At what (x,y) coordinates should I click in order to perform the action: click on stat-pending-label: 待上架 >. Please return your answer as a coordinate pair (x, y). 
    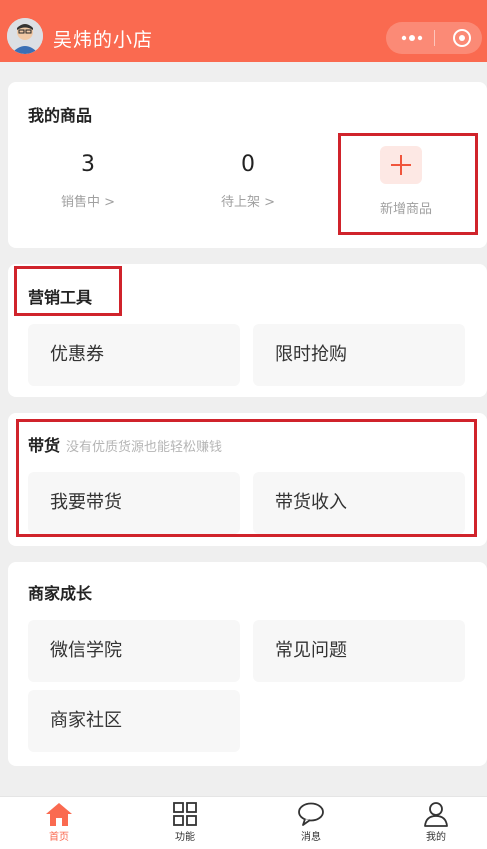
    Looking at the image, I should click on (248, 202).